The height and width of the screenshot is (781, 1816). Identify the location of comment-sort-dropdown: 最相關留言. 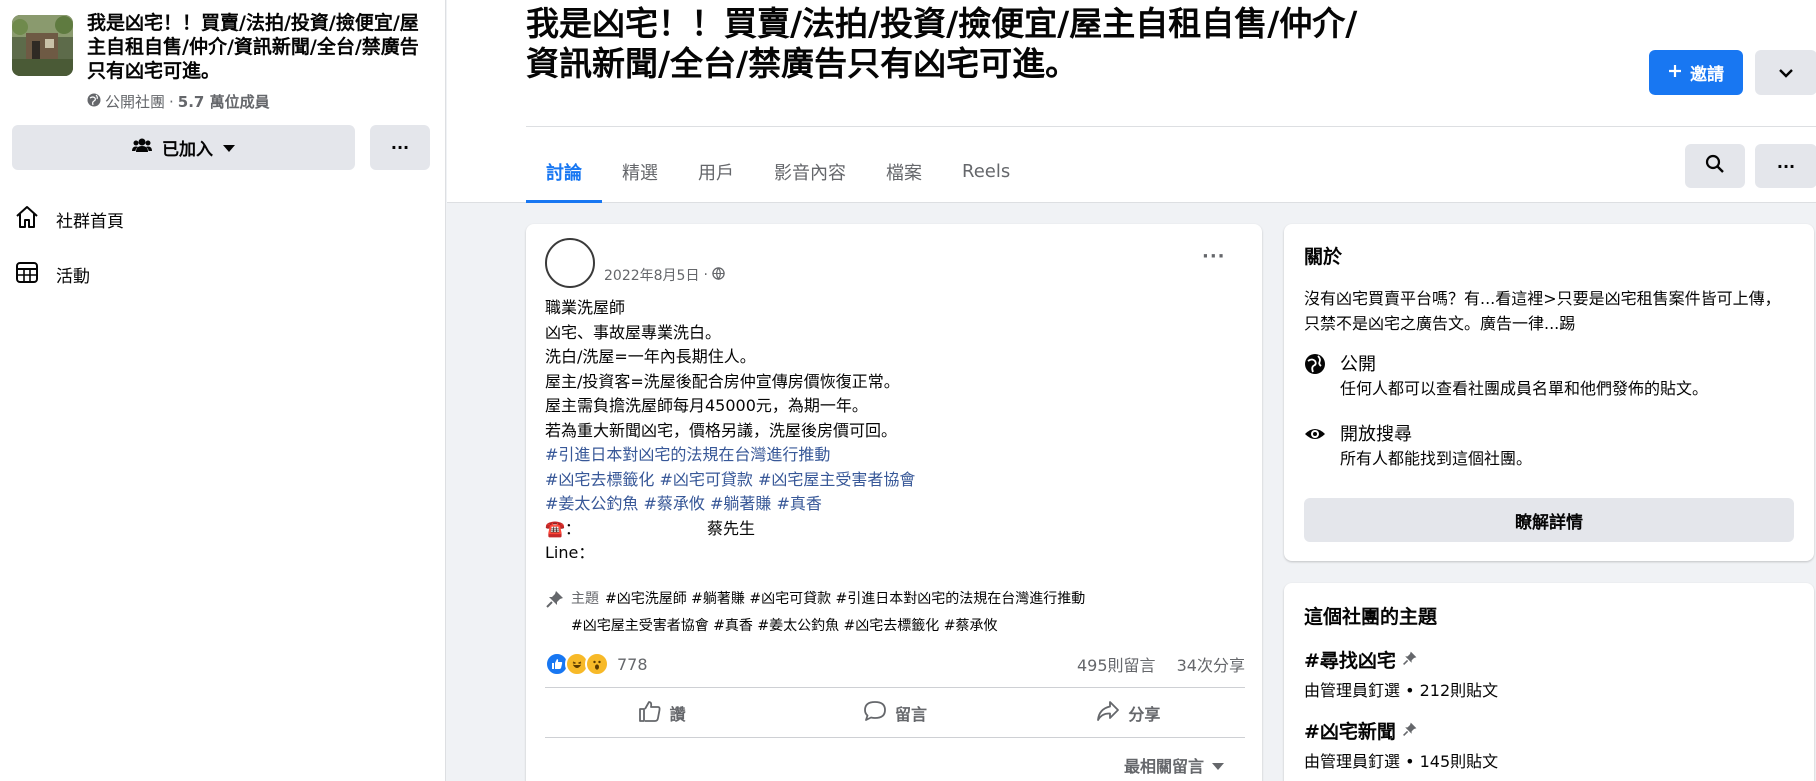
(1174, 765).